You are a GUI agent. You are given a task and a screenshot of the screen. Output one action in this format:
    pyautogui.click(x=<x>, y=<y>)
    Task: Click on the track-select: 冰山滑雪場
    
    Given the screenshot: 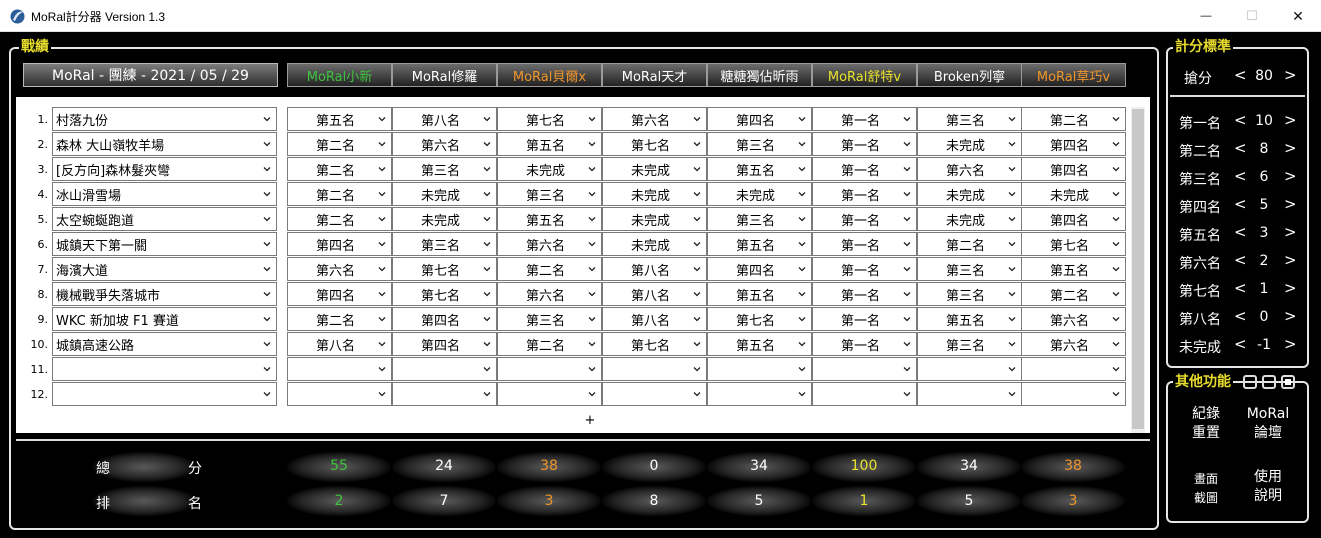 What is the action you would take?
    pyautogui.click(x=164, y=194)
    